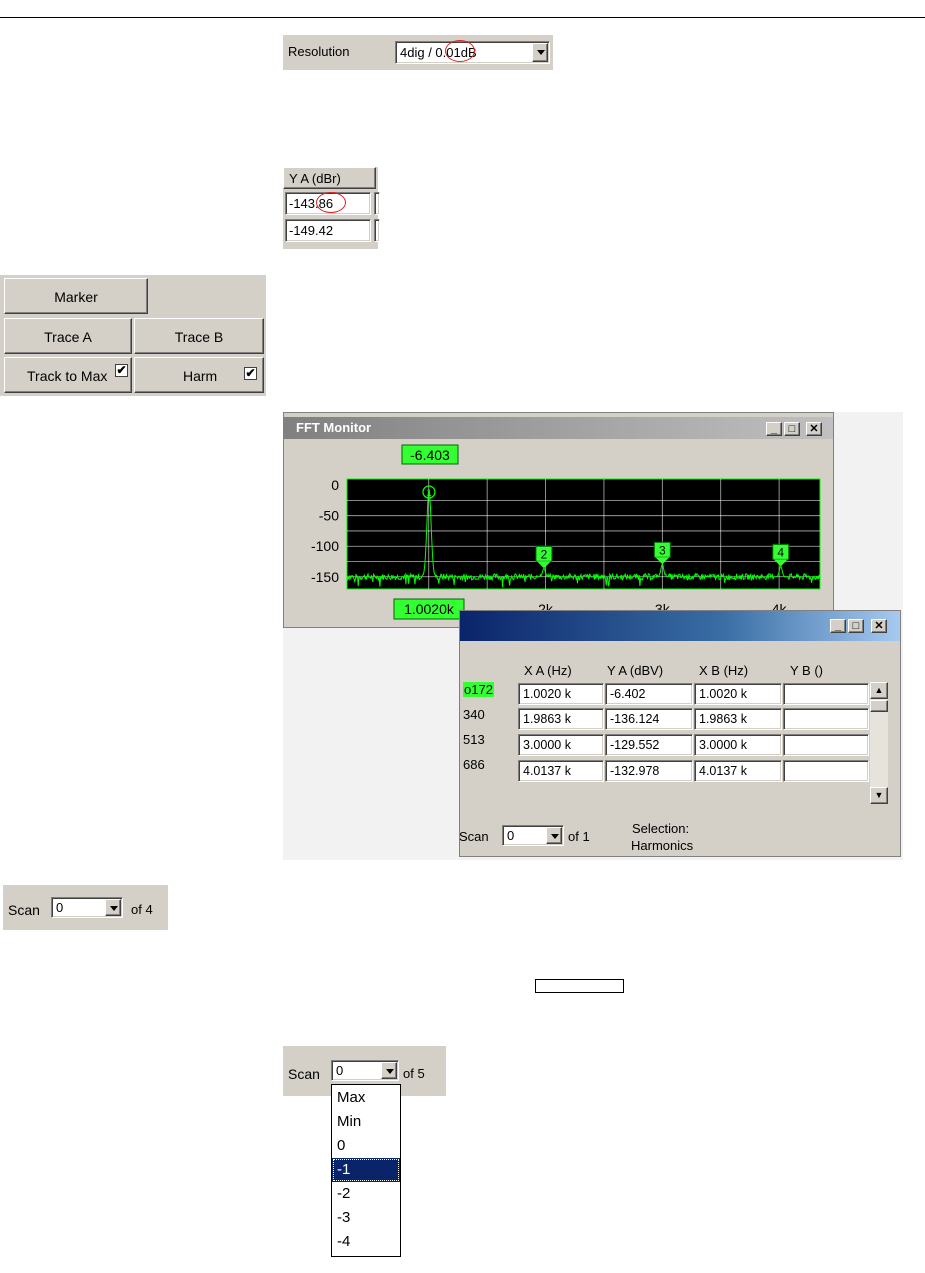 This screenshot has height=1273, width=925. I want to click on row-index: o172, so click(478, 689).